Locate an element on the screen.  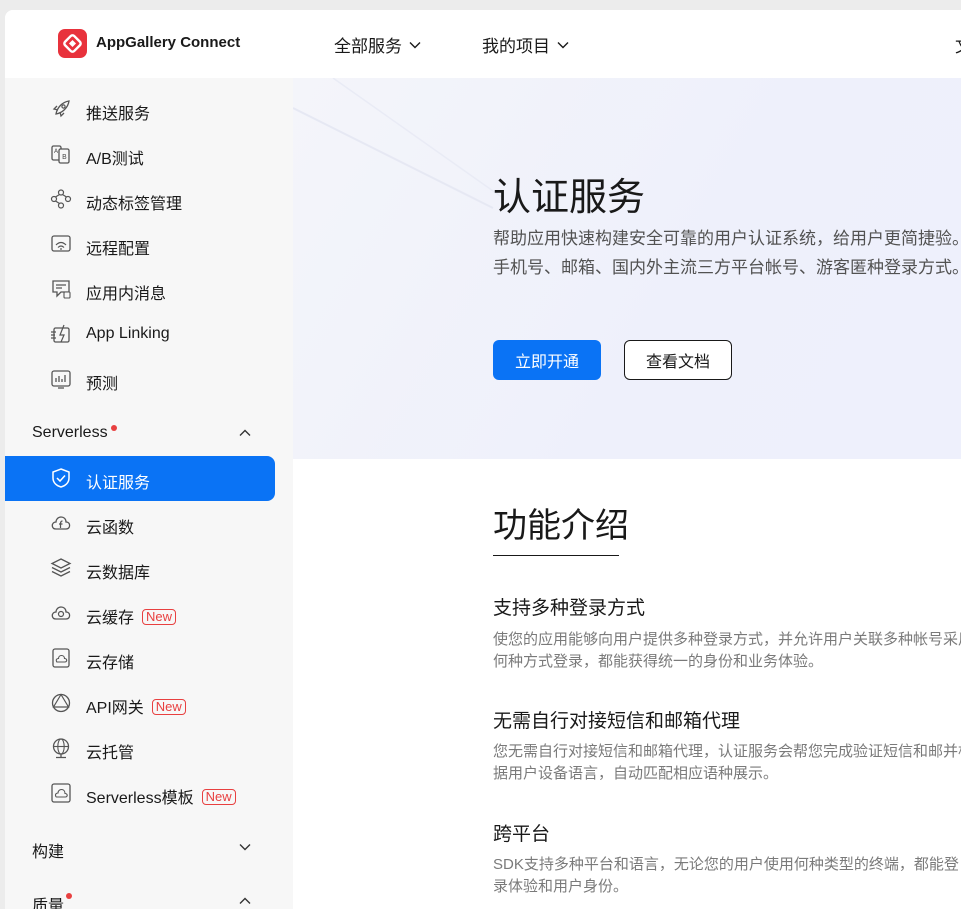
app-linking-icon is located at coordinates (60, 333).